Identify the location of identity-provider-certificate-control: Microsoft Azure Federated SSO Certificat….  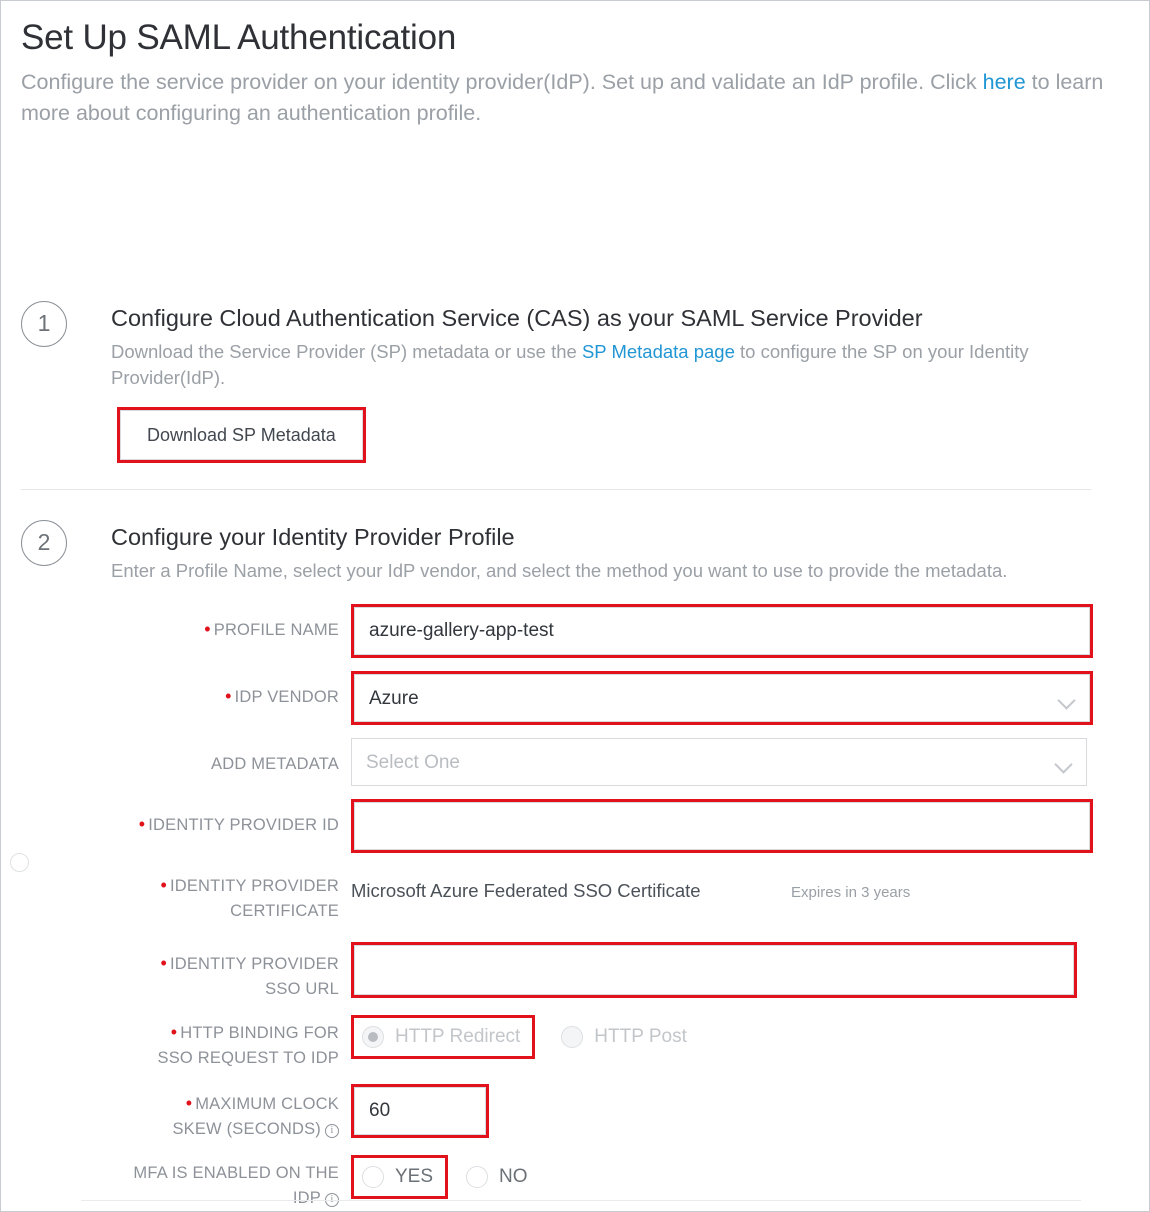
(630, 884).